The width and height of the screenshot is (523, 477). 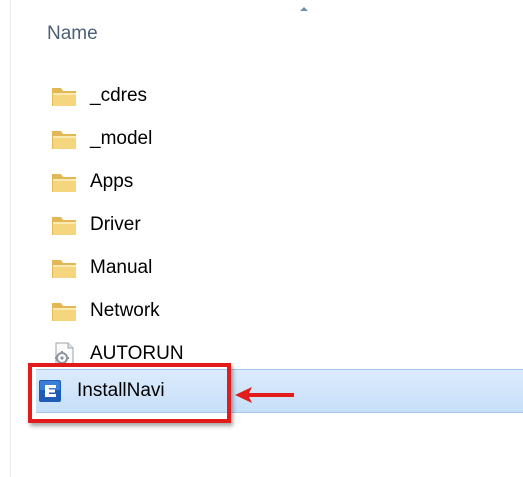 What do you see at coordinates (125, 310) in the screenshot?
I see `file-name: Network` at bounding box center [125, 310].